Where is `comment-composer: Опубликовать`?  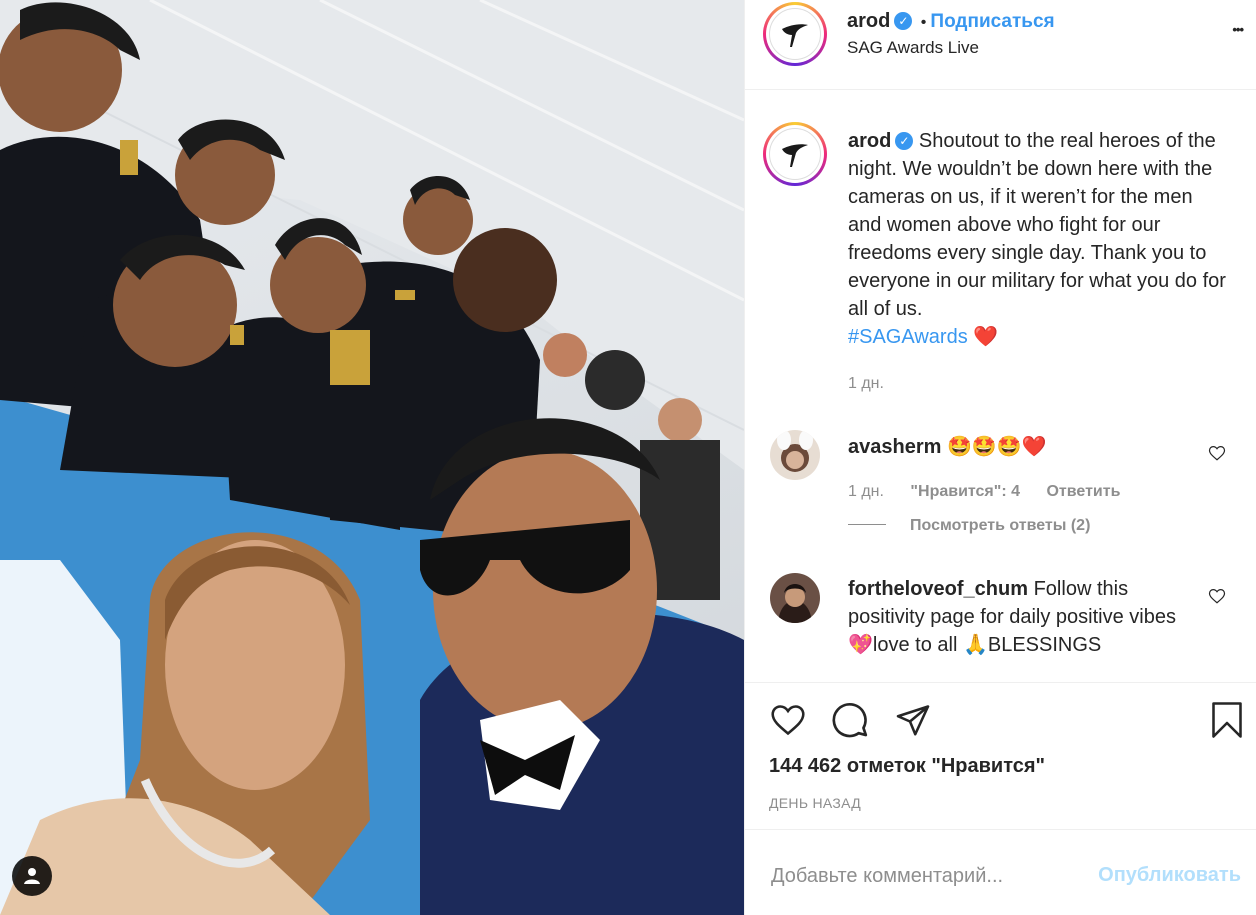
comment-composer: Опубликовать is located at coordinates (1000, 872).